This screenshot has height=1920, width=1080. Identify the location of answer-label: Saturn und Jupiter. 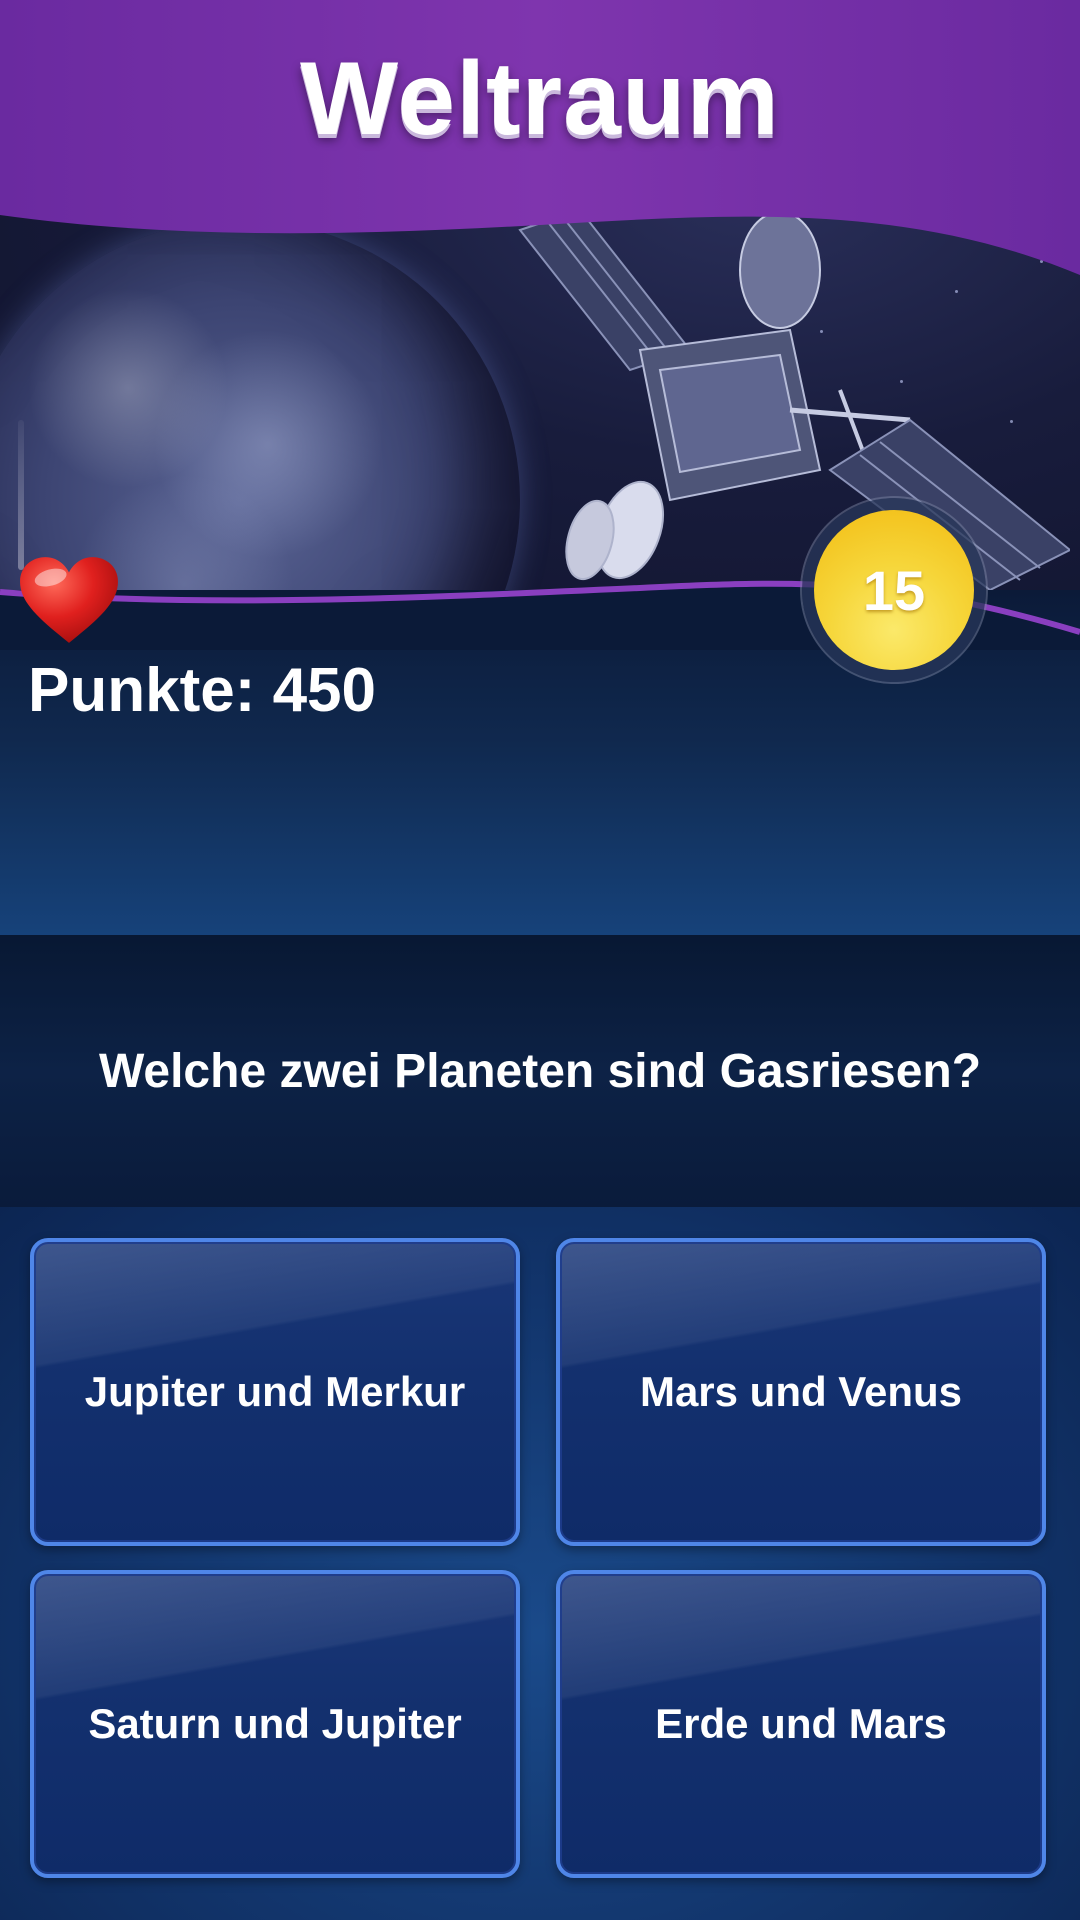
(275, 1723).